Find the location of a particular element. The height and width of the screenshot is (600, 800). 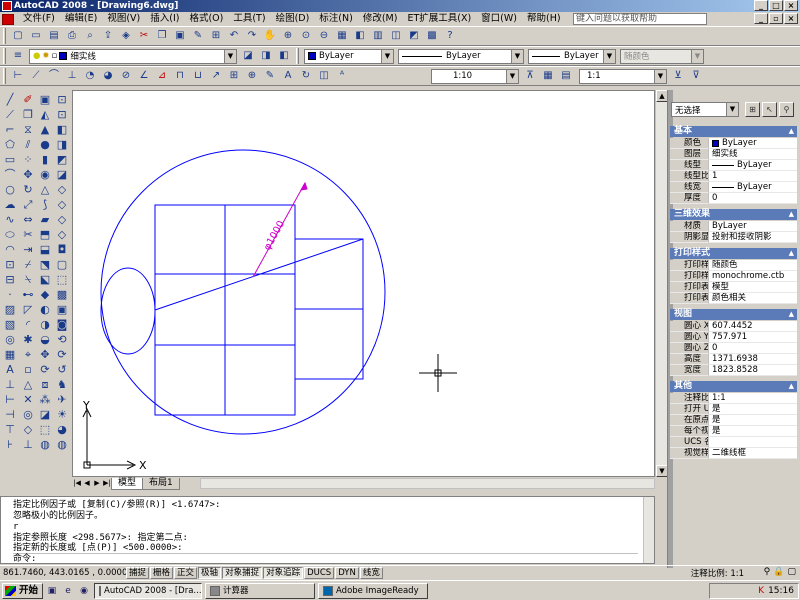

fillet-icon: ◜ is located at coordinates (28, 324).